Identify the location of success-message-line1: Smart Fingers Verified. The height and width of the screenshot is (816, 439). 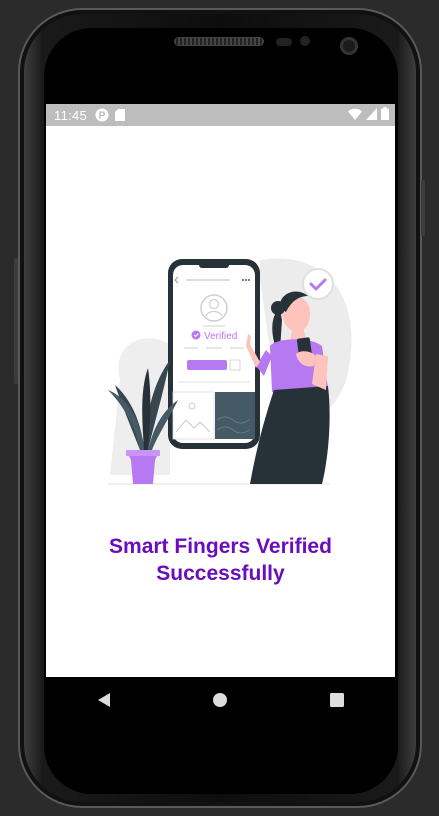
(220, 546).